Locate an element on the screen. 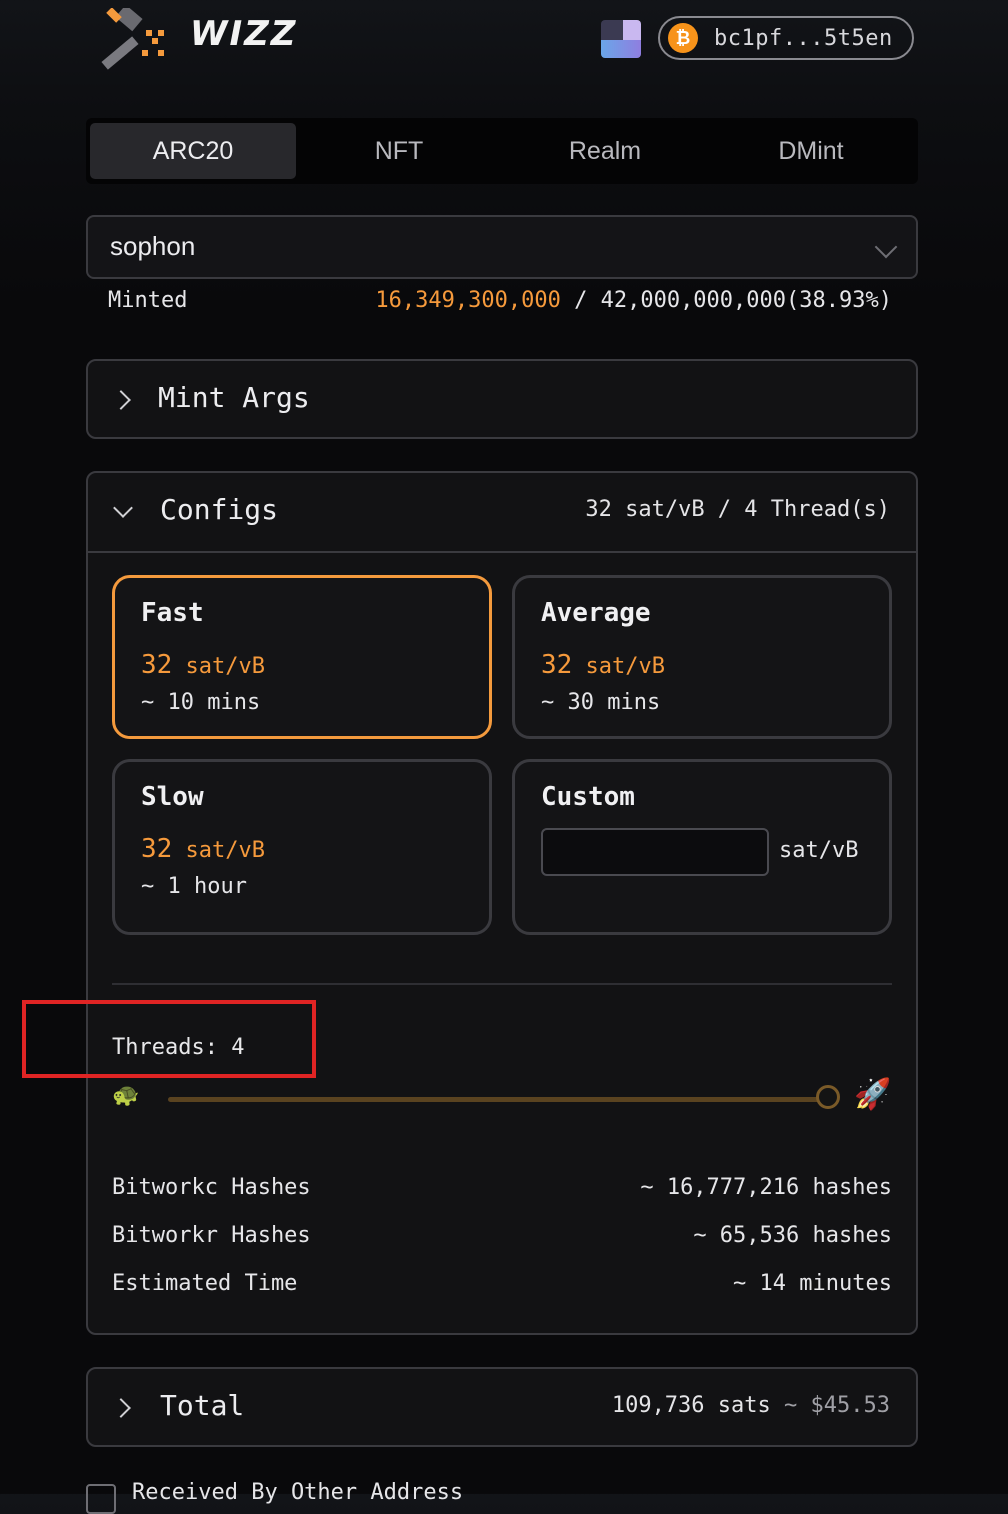 The image size is (1008, 1514). fee-option-time: ~ 10 mins is located at coordinates (201, 702).